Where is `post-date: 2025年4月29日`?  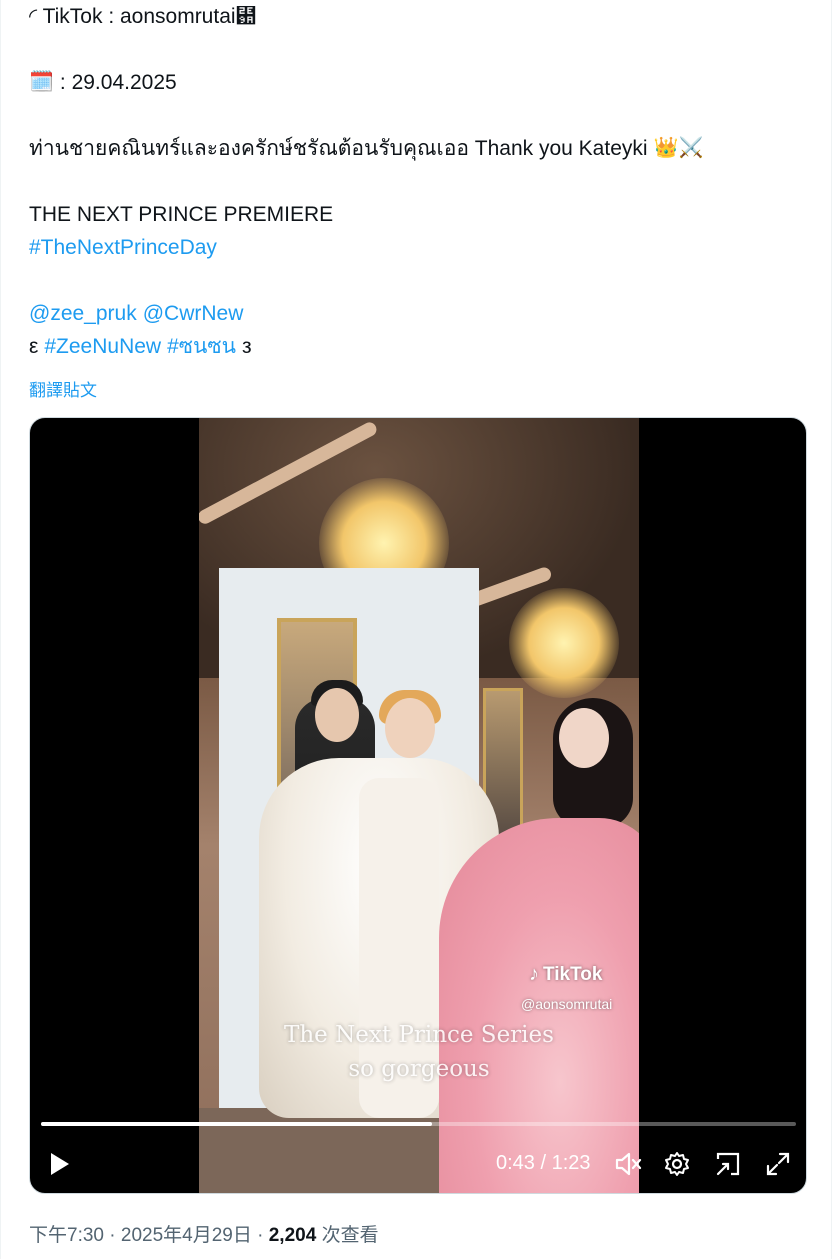 post-date: 2025年4月29日 is located at coordinates (186, 1235).